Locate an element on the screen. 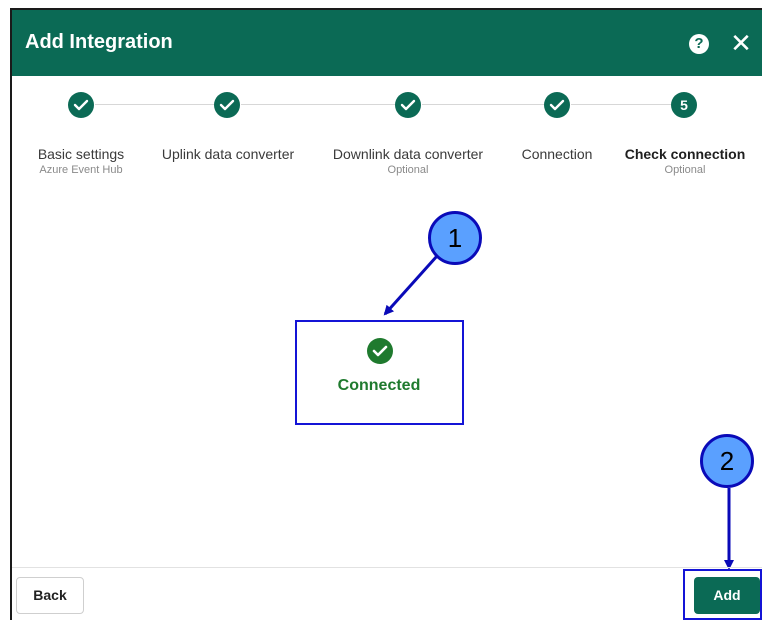 The image size is (762, 620). callout-1-badge: 1 is located at coordinates (455, 238).